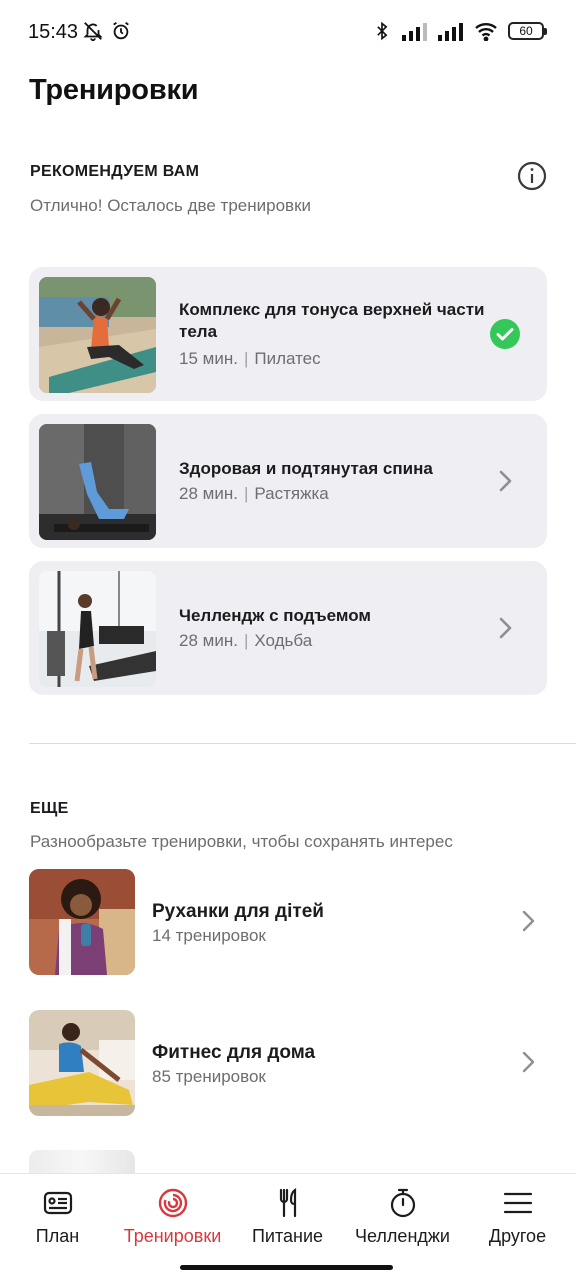  What do you see at coordinates (288, 628) in the screenshot?
I see `recommended-workout-card-3: Челлендж с подъемом 28 мин. | Ходьба` at bounding box center [288, 628].